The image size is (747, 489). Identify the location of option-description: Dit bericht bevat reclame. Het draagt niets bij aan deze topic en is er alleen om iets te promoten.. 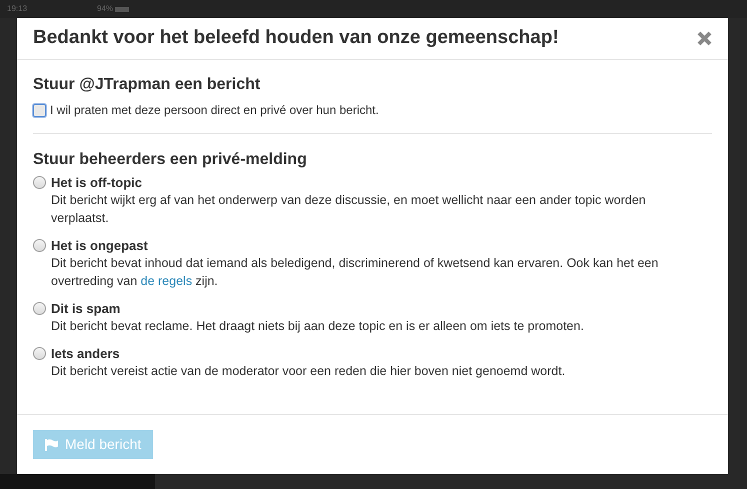
(318, 326).